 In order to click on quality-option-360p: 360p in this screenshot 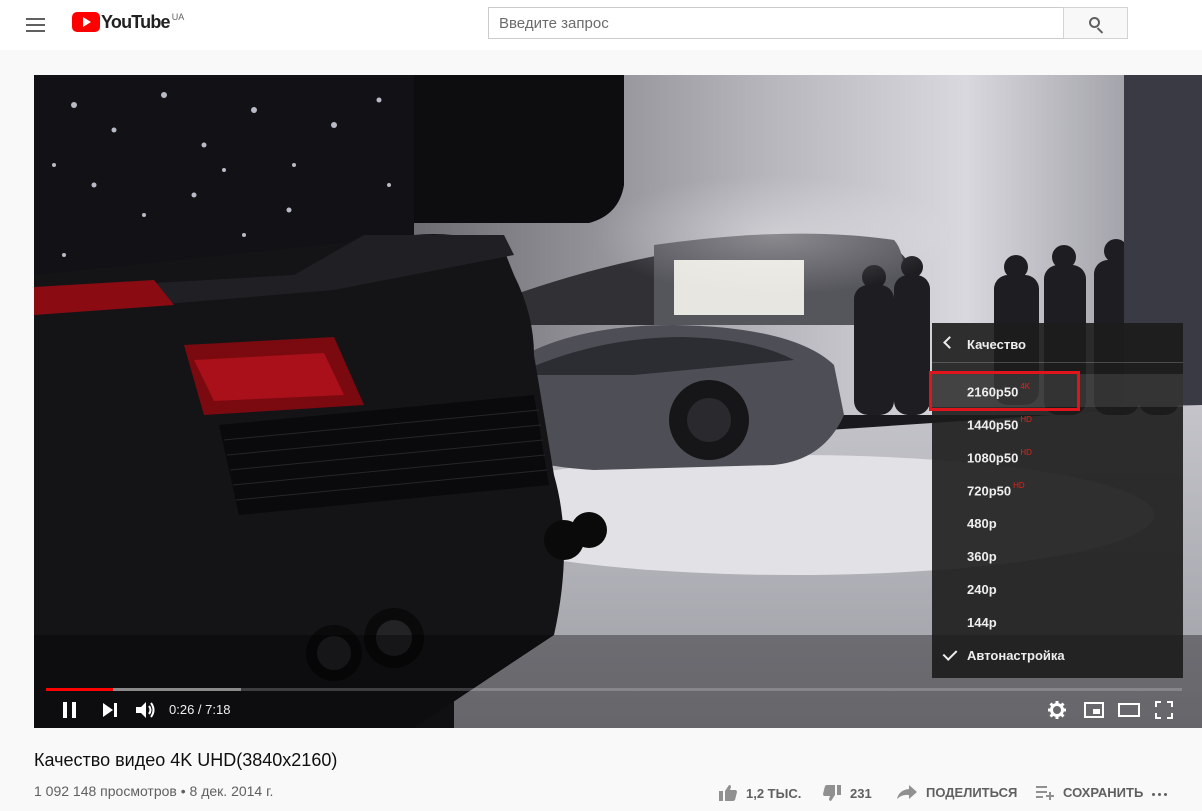, I will do `click(1057, 555)`.